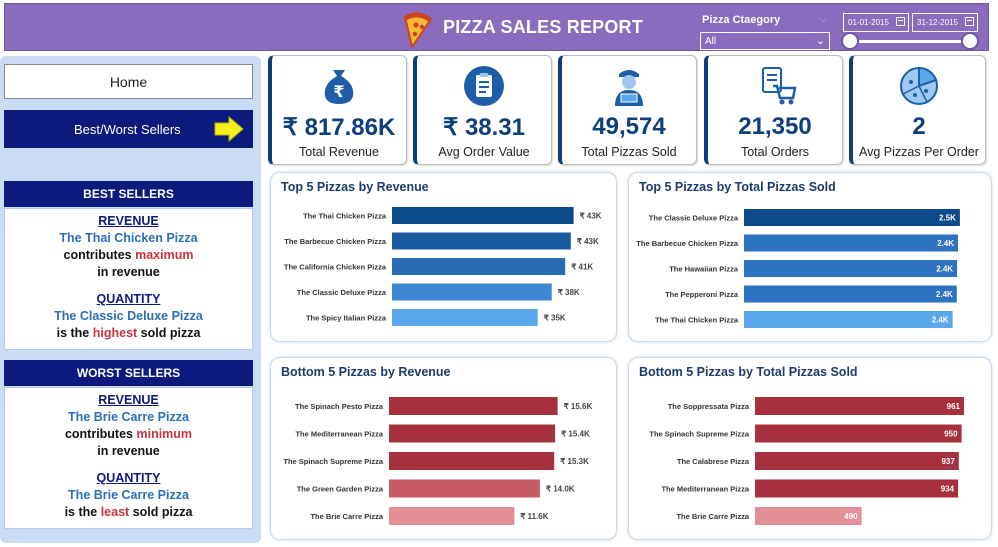 The width and height of the screenshot is (998, 547). I want to click on best-sellers-heading: BEST SELLERS, so click(128, 194).